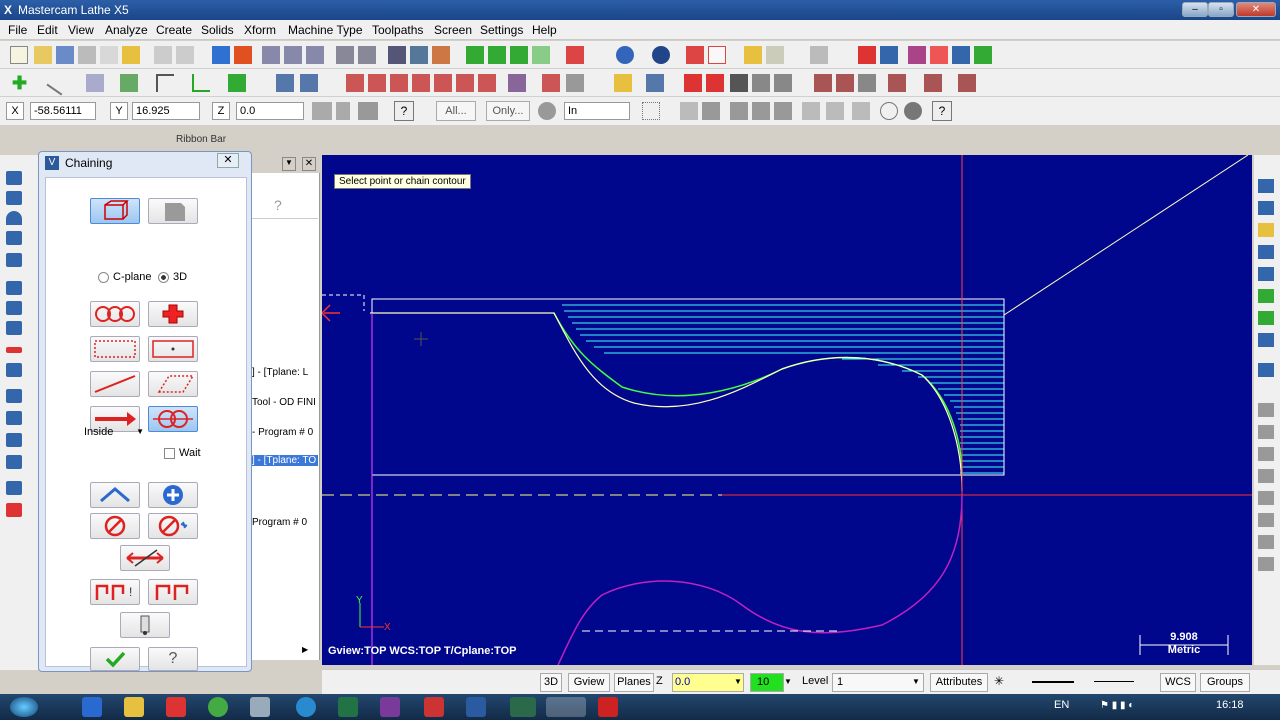 The height and width of the screenshot is (720, 1280). What do you see at coordinates (169, 453) in the screenshot?
I see `wait-checkbox` at bounding box center [169, 453].